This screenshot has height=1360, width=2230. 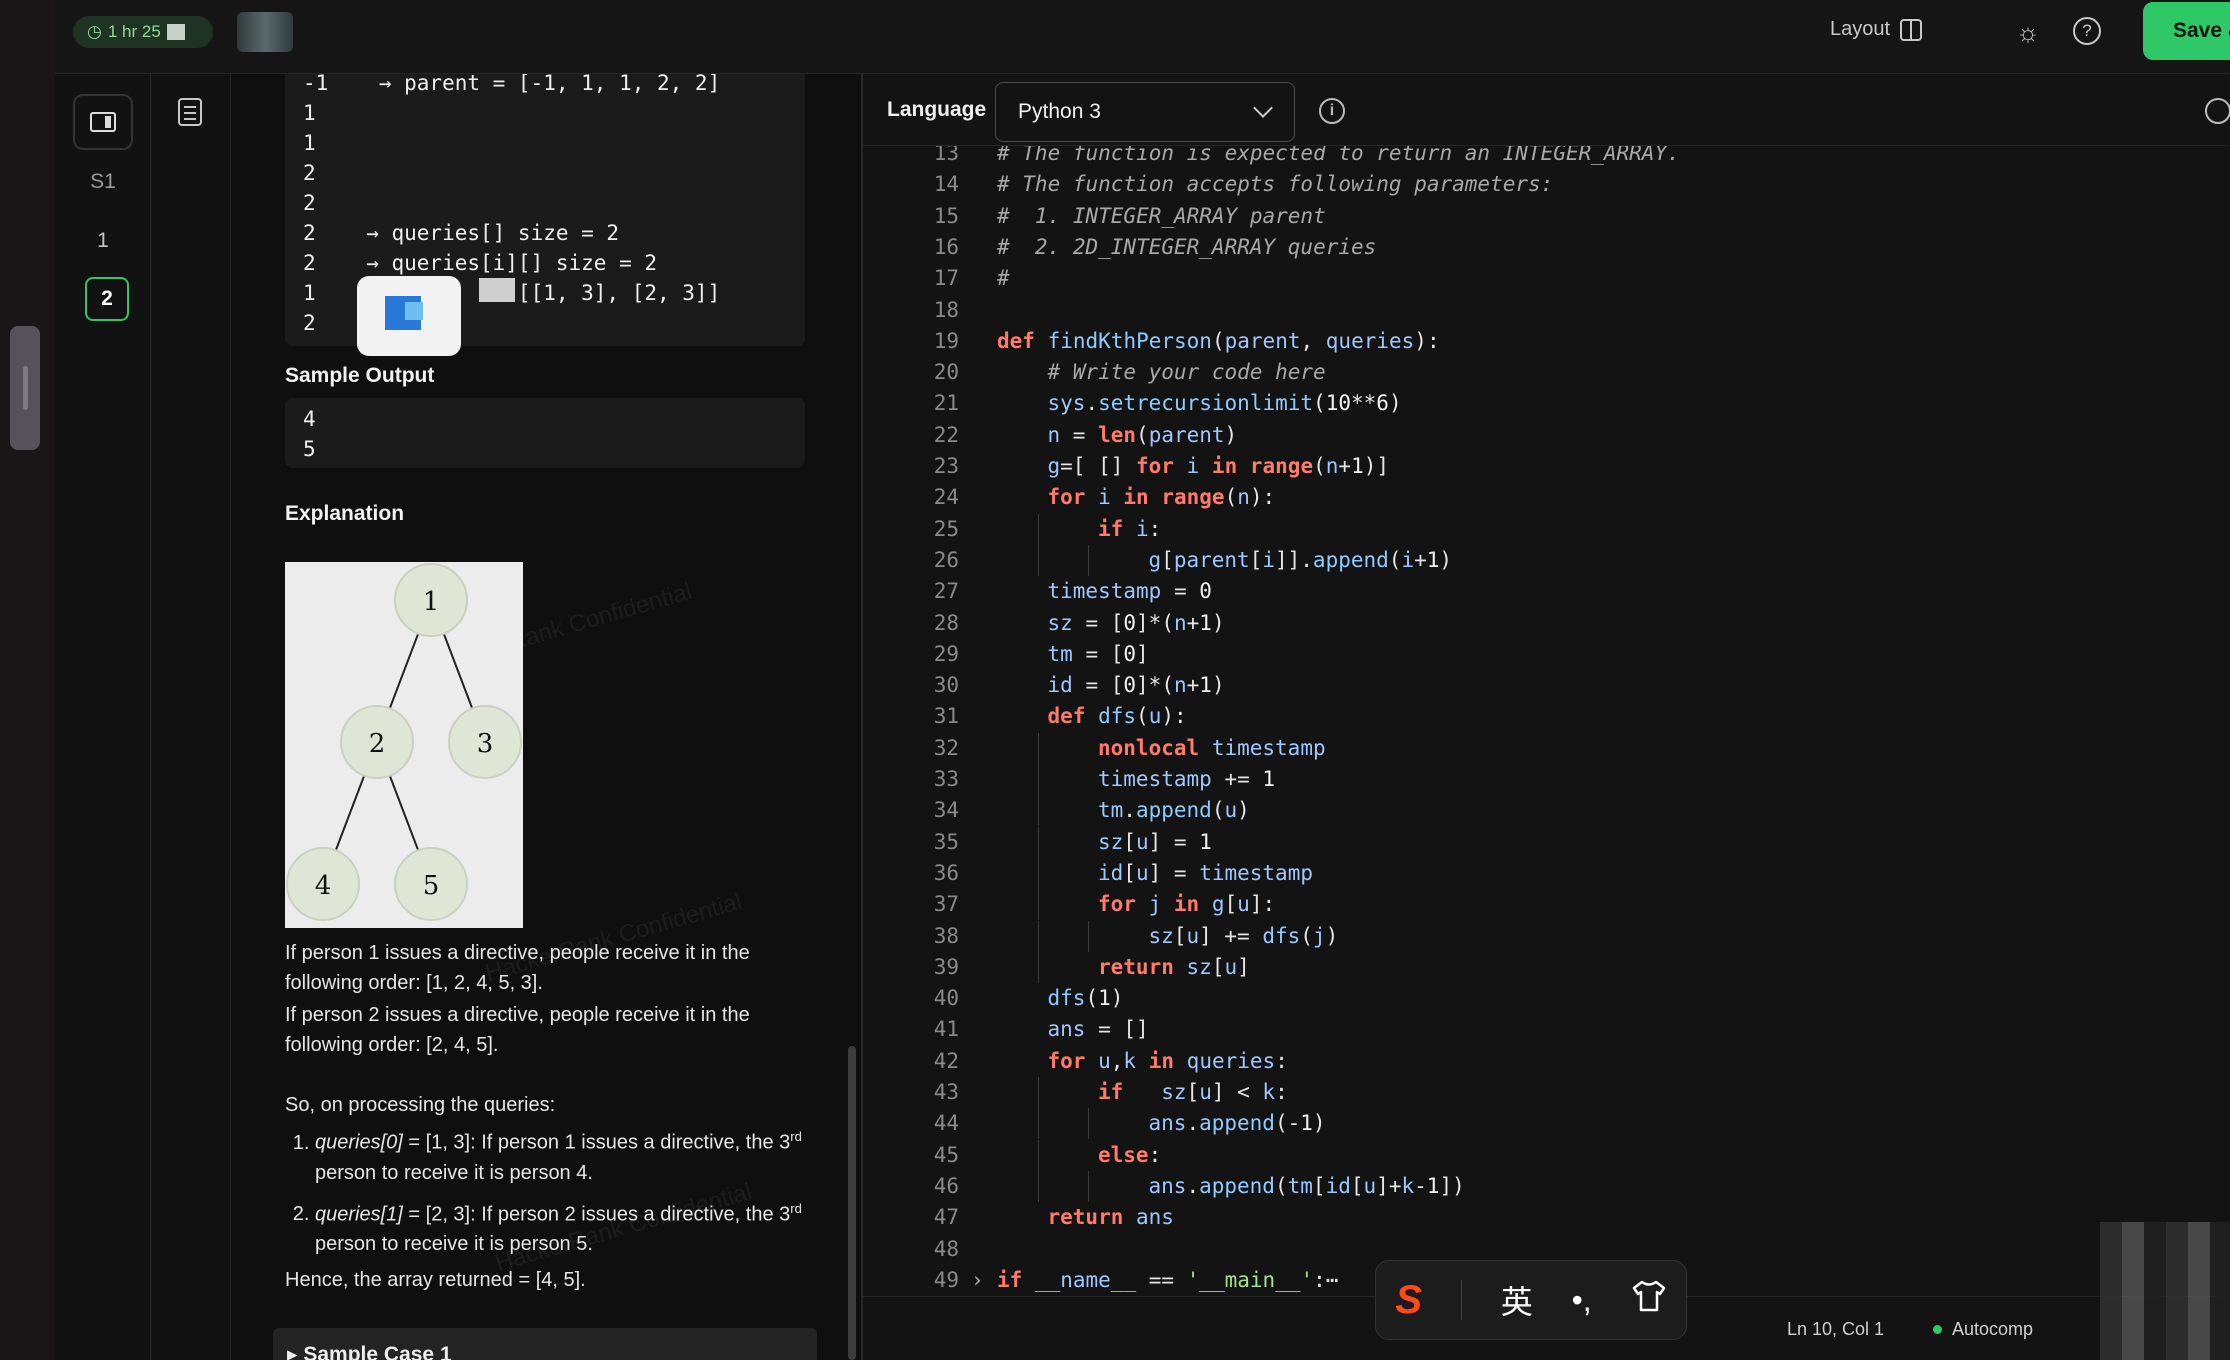 I want to click on code-line: 20 # Write your code here, so click(x=1546, y=372).